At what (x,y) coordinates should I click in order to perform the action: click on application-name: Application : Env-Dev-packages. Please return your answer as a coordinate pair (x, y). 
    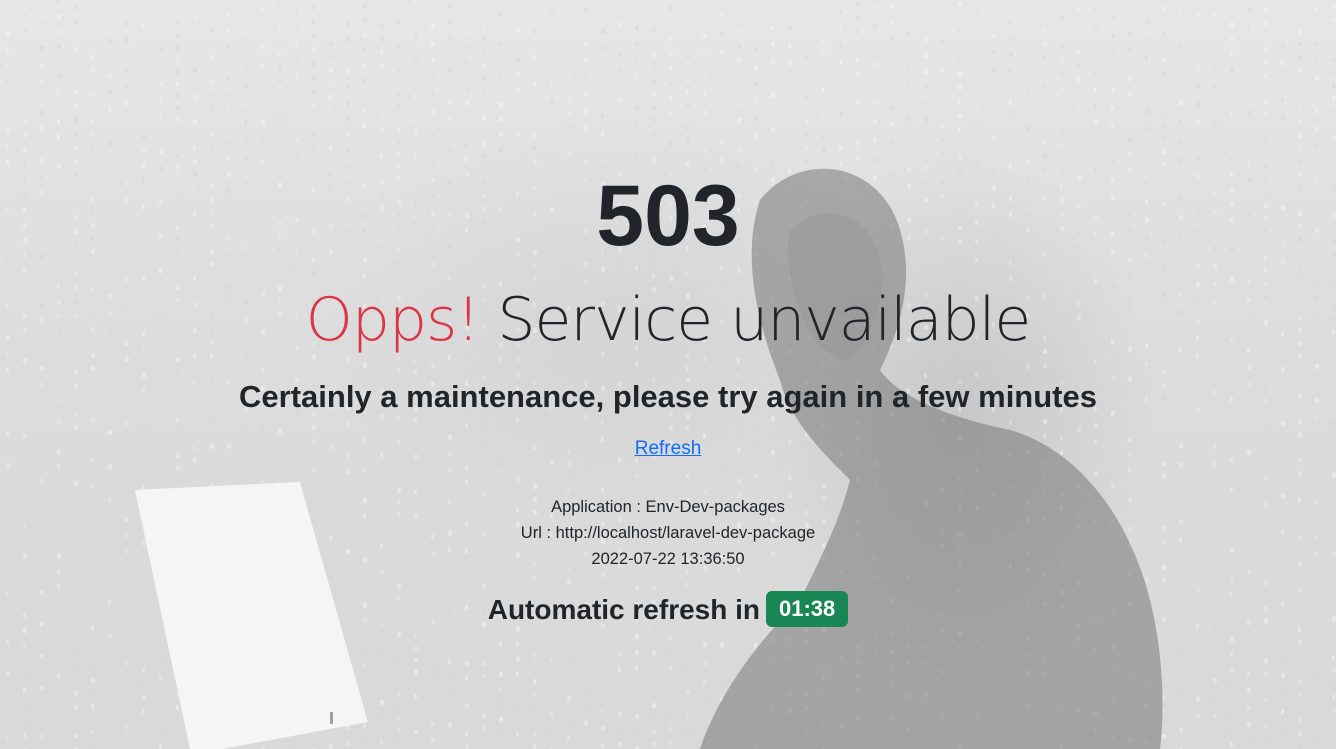
    Looking at the image, I should click on (668, 507).